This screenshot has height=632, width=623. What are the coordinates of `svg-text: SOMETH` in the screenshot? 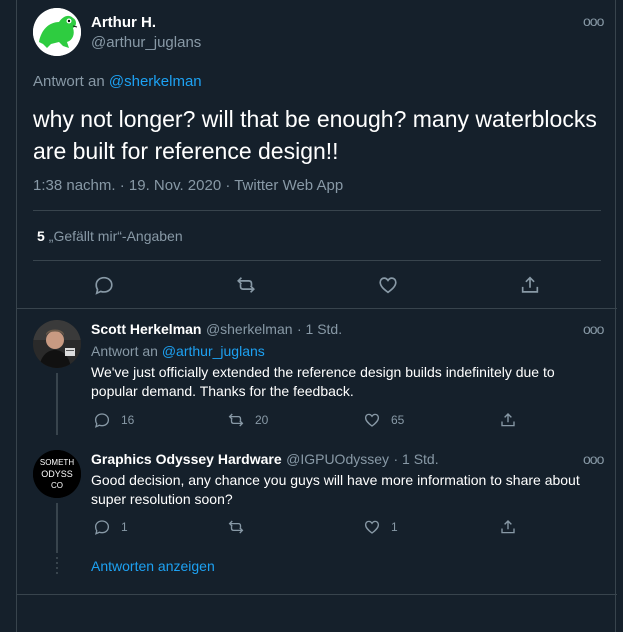 It's located at (57, 462).